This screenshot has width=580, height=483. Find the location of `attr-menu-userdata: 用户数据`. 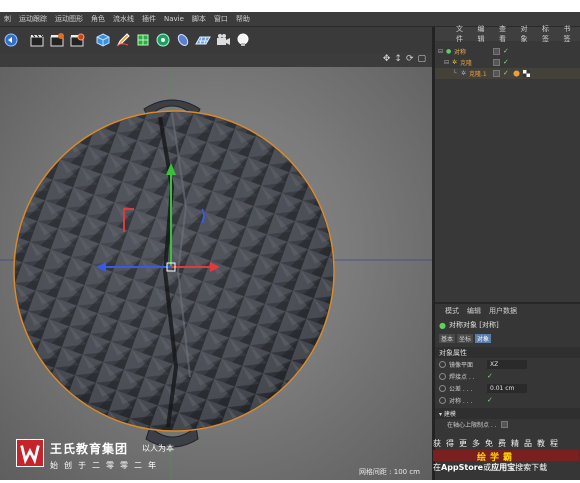

attr-menu-userdata: 用户数据 is located at coordinates (503, 311).